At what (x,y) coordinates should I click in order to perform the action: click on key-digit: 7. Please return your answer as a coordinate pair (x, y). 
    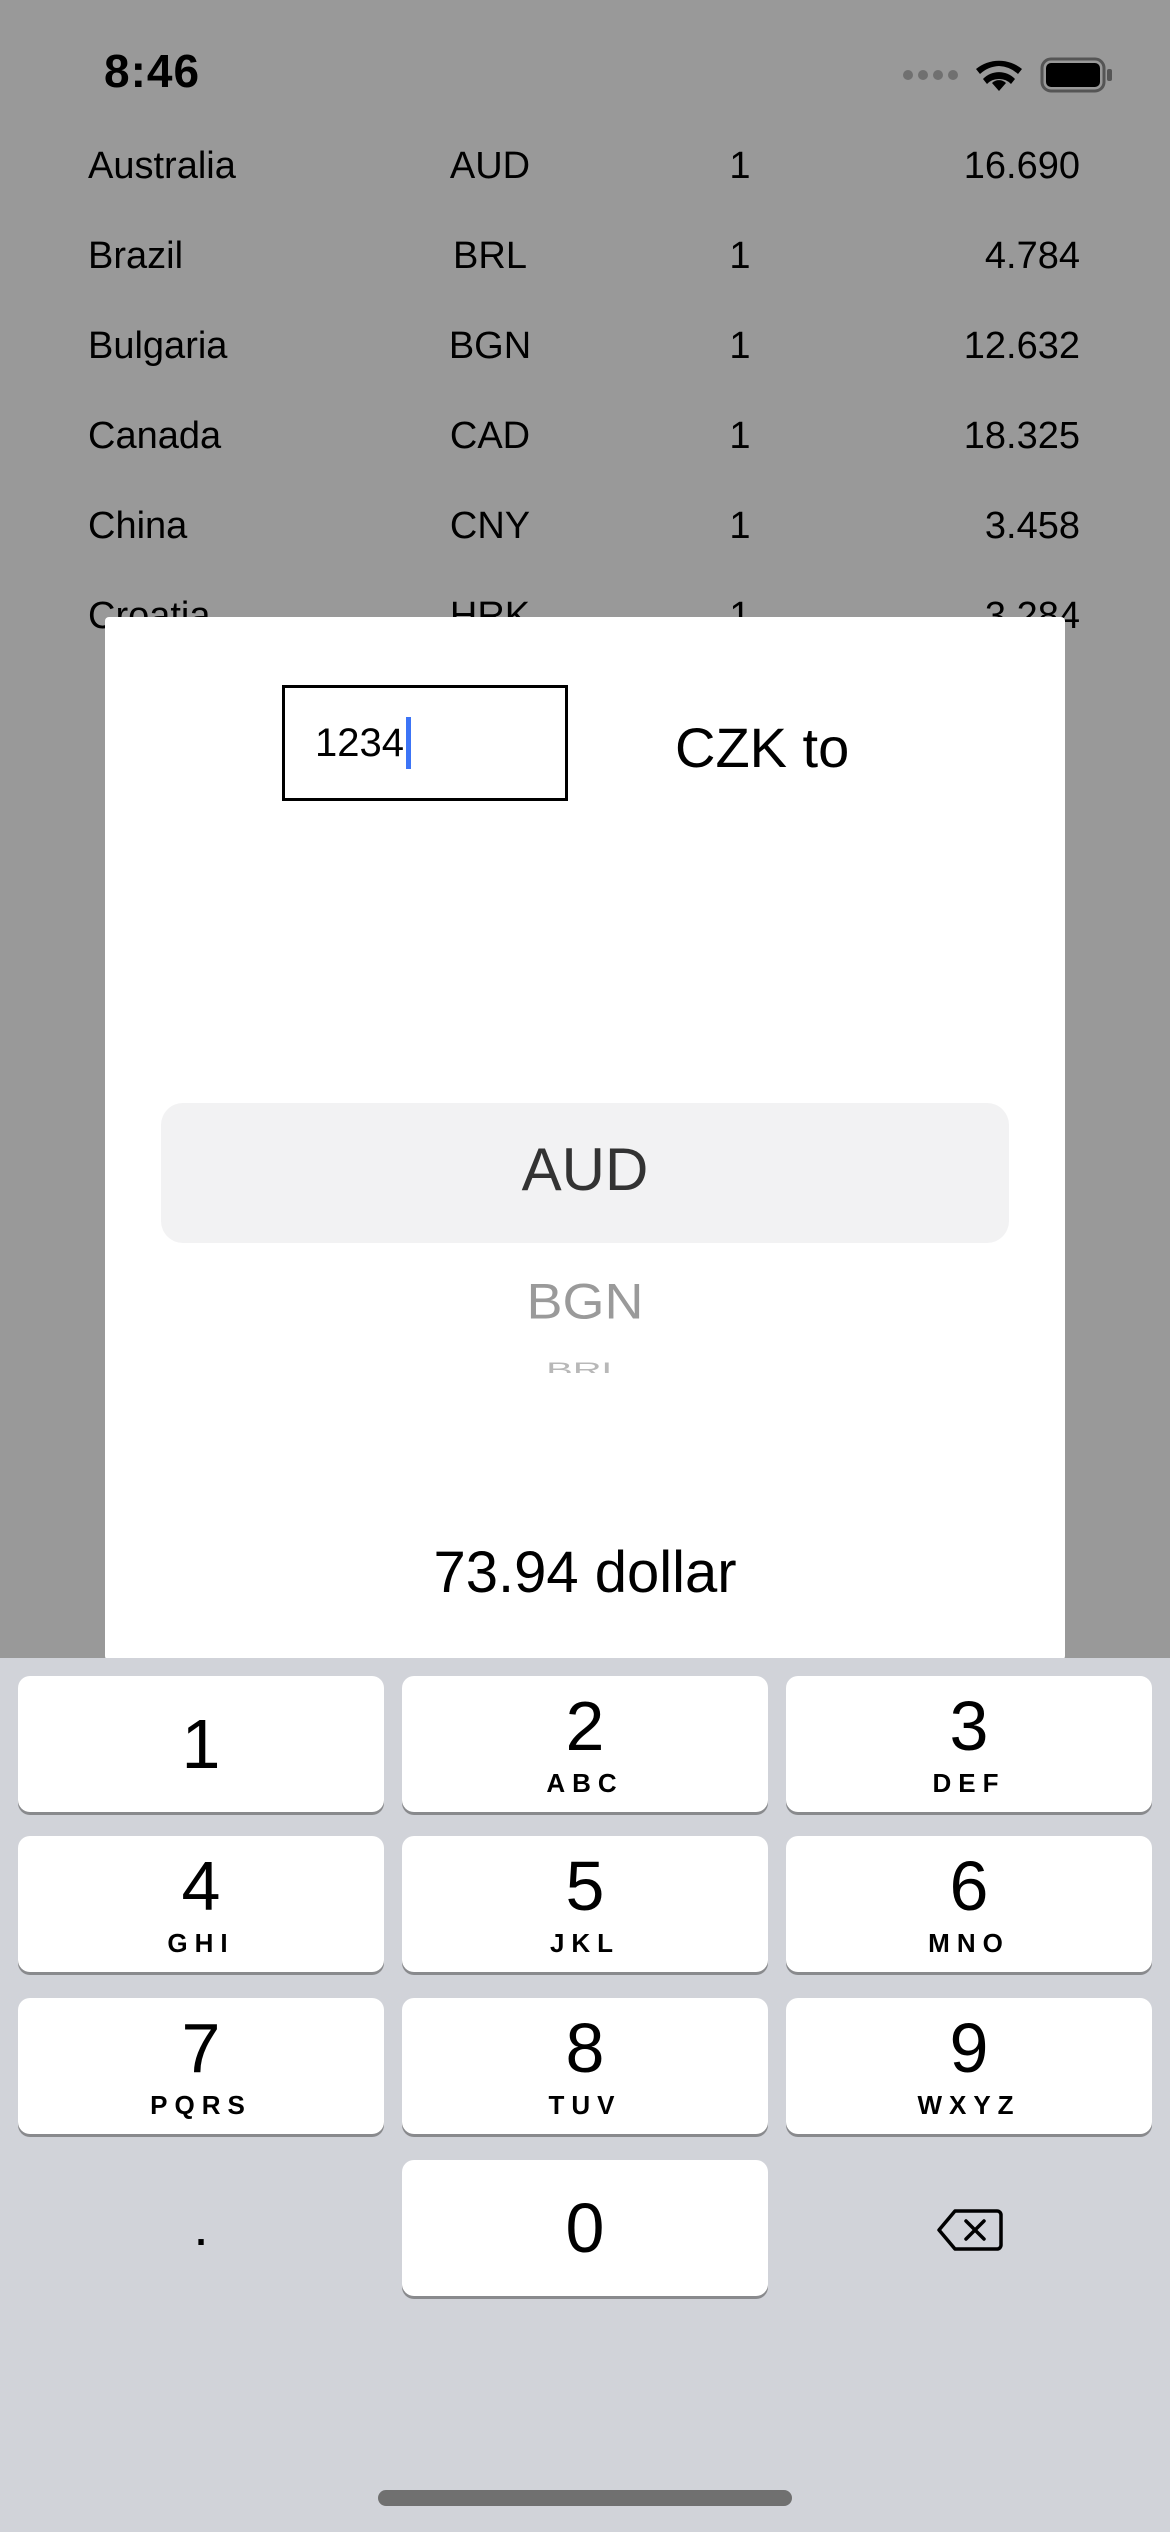
    Looking at the image, I should click on (201, 2048).